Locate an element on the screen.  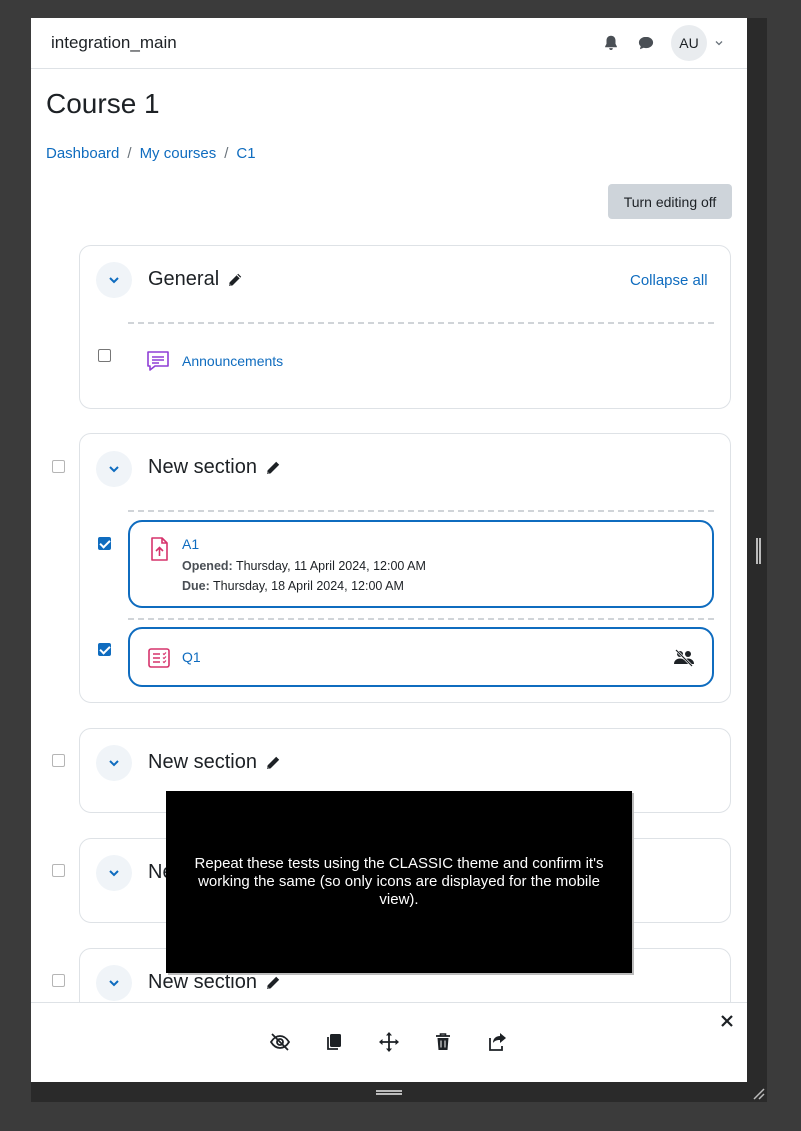
announcements-checkbox is located at coordinates (104, 355).